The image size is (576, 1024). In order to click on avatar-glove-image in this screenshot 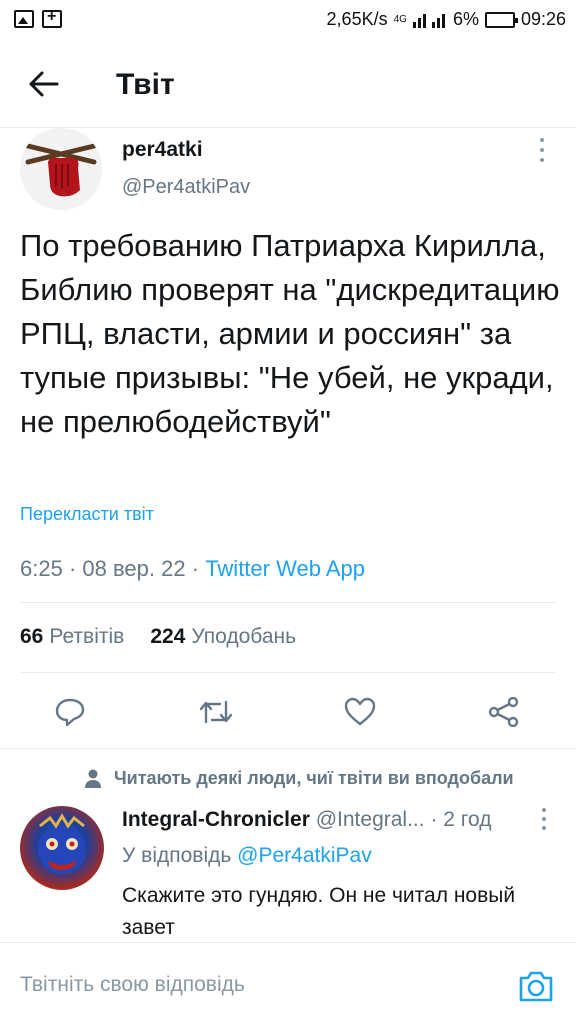, I will do `click(61, 169)`.